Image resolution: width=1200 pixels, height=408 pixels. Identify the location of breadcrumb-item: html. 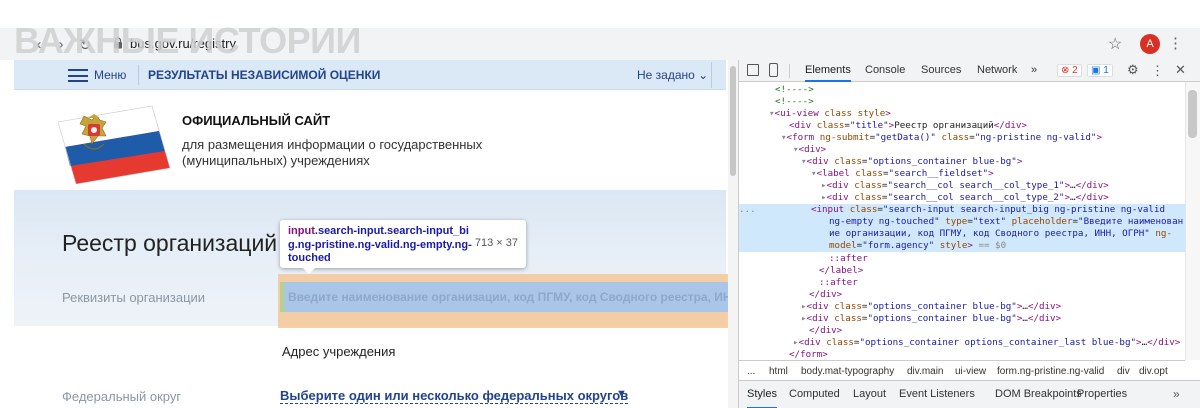
(778, 371).